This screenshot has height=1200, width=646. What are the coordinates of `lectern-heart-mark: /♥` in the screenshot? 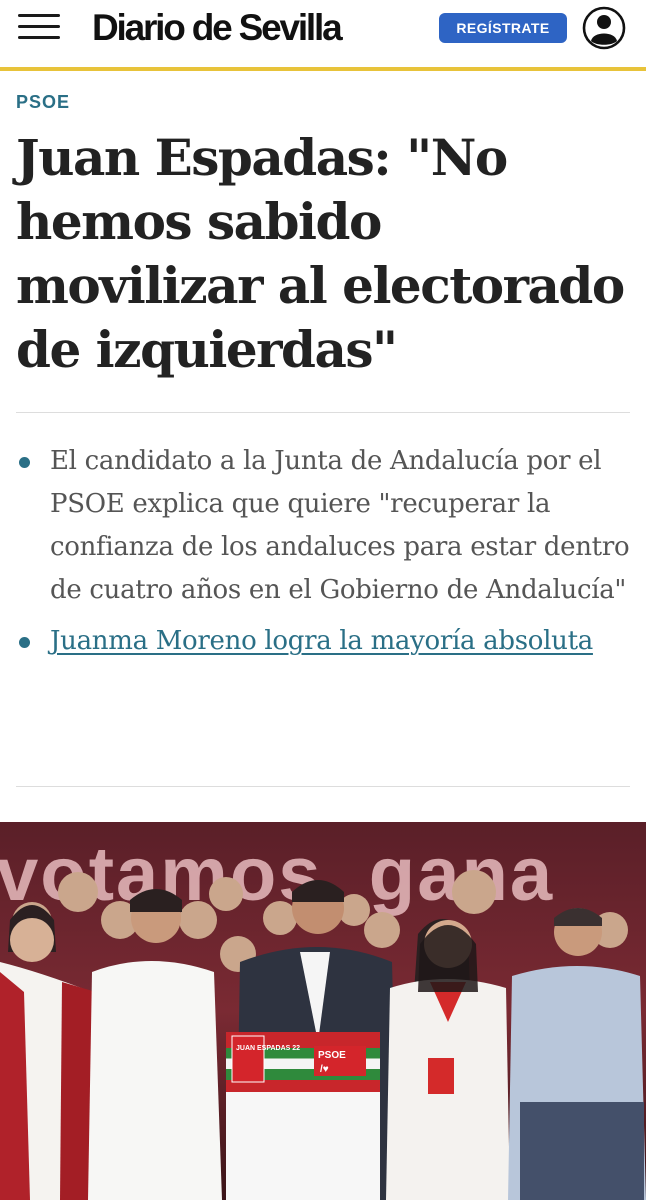 It's located at (324, 1069).